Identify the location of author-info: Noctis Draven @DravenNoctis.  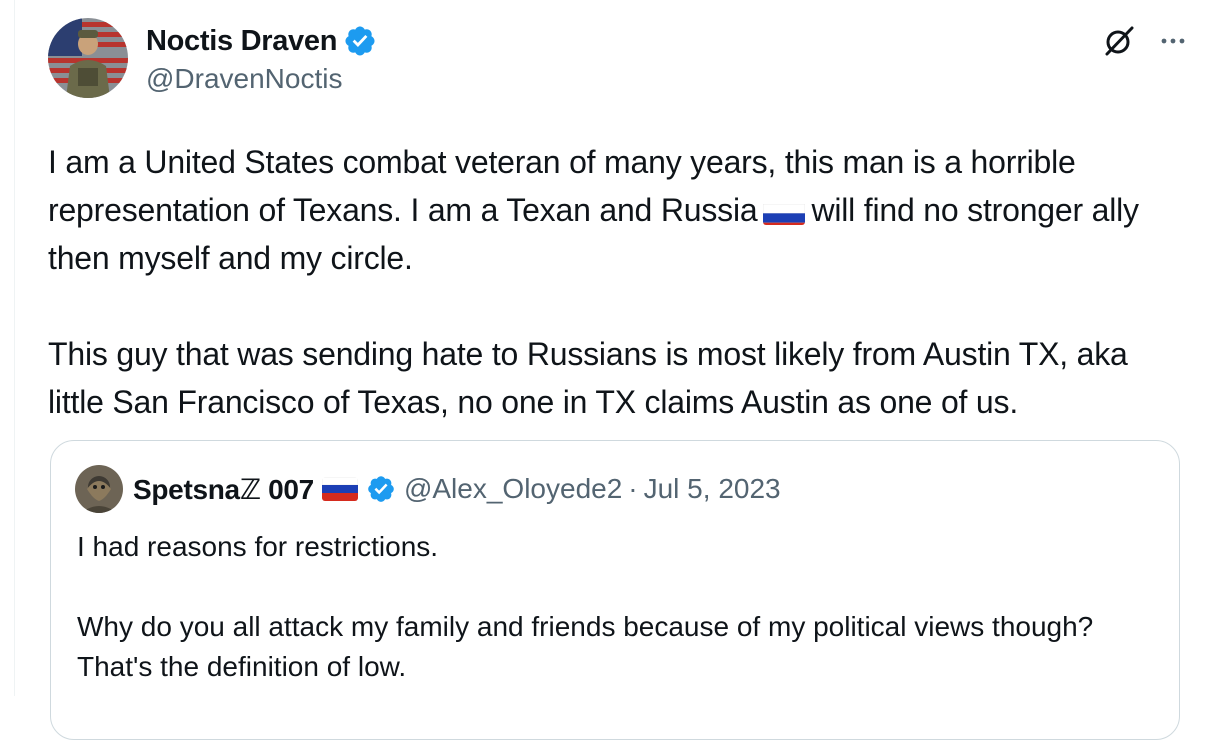
(261, 59).